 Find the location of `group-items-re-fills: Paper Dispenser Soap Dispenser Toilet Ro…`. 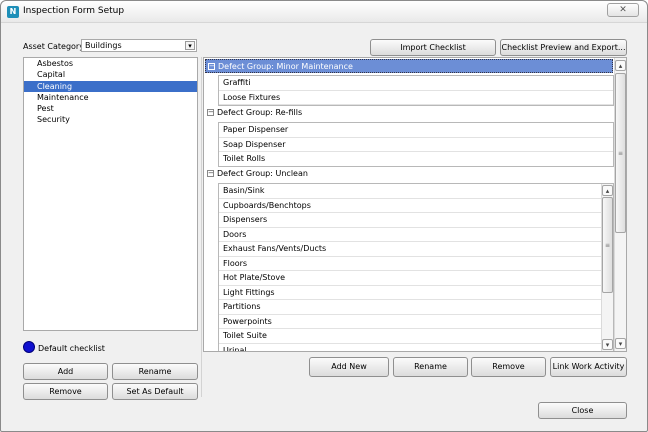

group-items-re-fills: Paper Dispenser Soap Dispenser Toilet Ro… is located at coordinates (416, 144).